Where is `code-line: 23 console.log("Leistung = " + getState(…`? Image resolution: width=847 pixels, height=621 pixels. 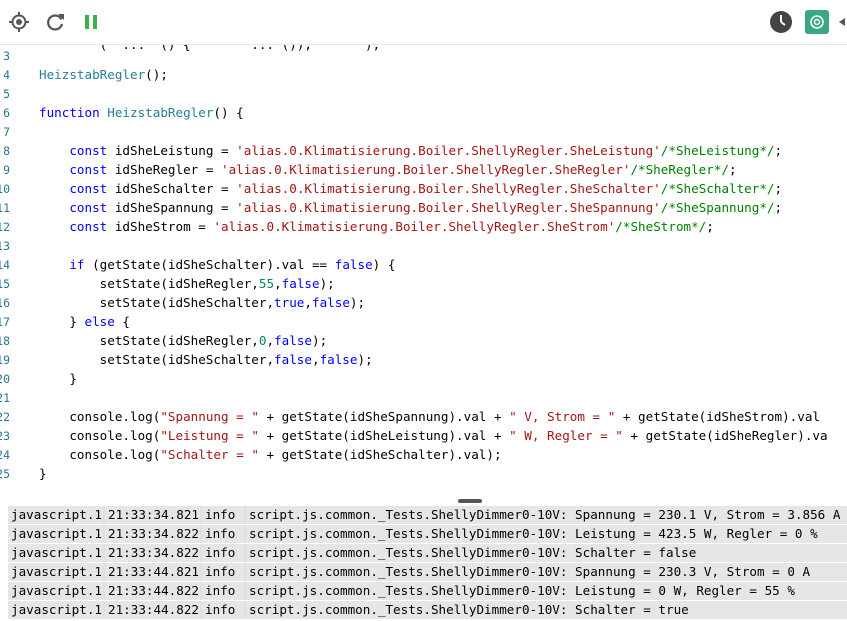 code-line: 23 console.log("Leistung = " + getState(… is located at coordinates (423, 435).